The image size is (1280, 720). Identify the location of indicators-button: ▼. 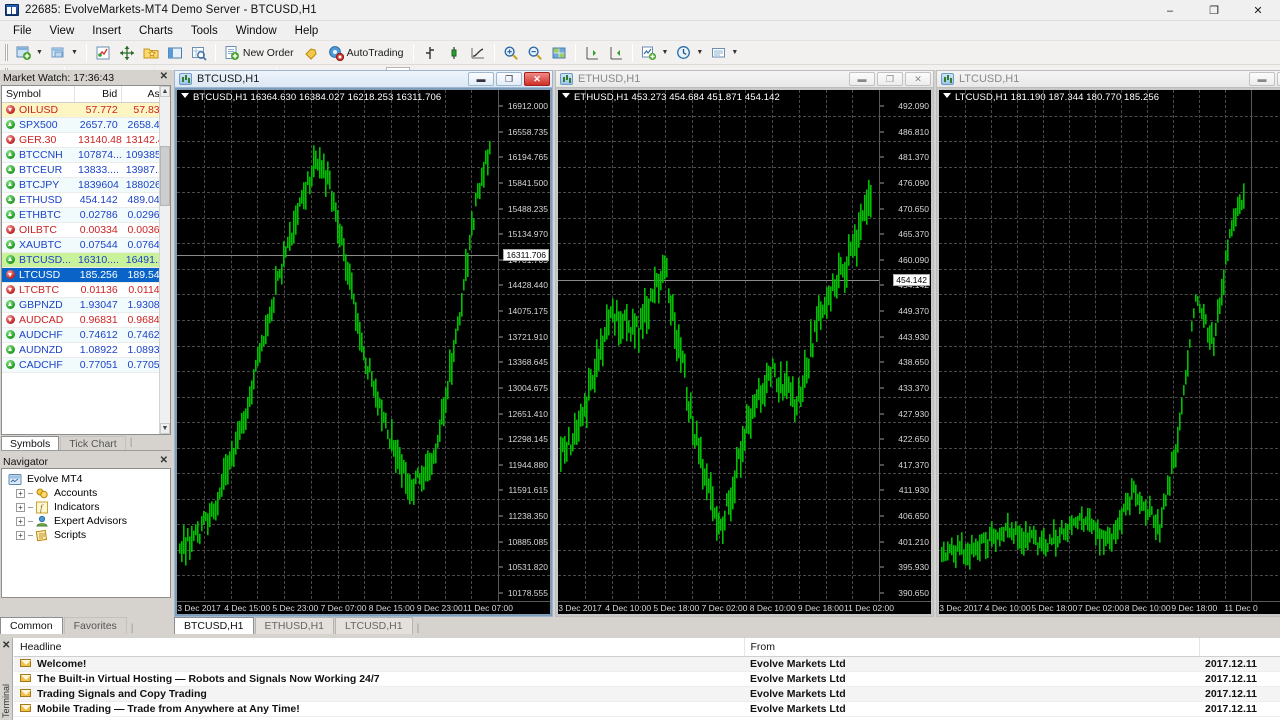
(654, 52).